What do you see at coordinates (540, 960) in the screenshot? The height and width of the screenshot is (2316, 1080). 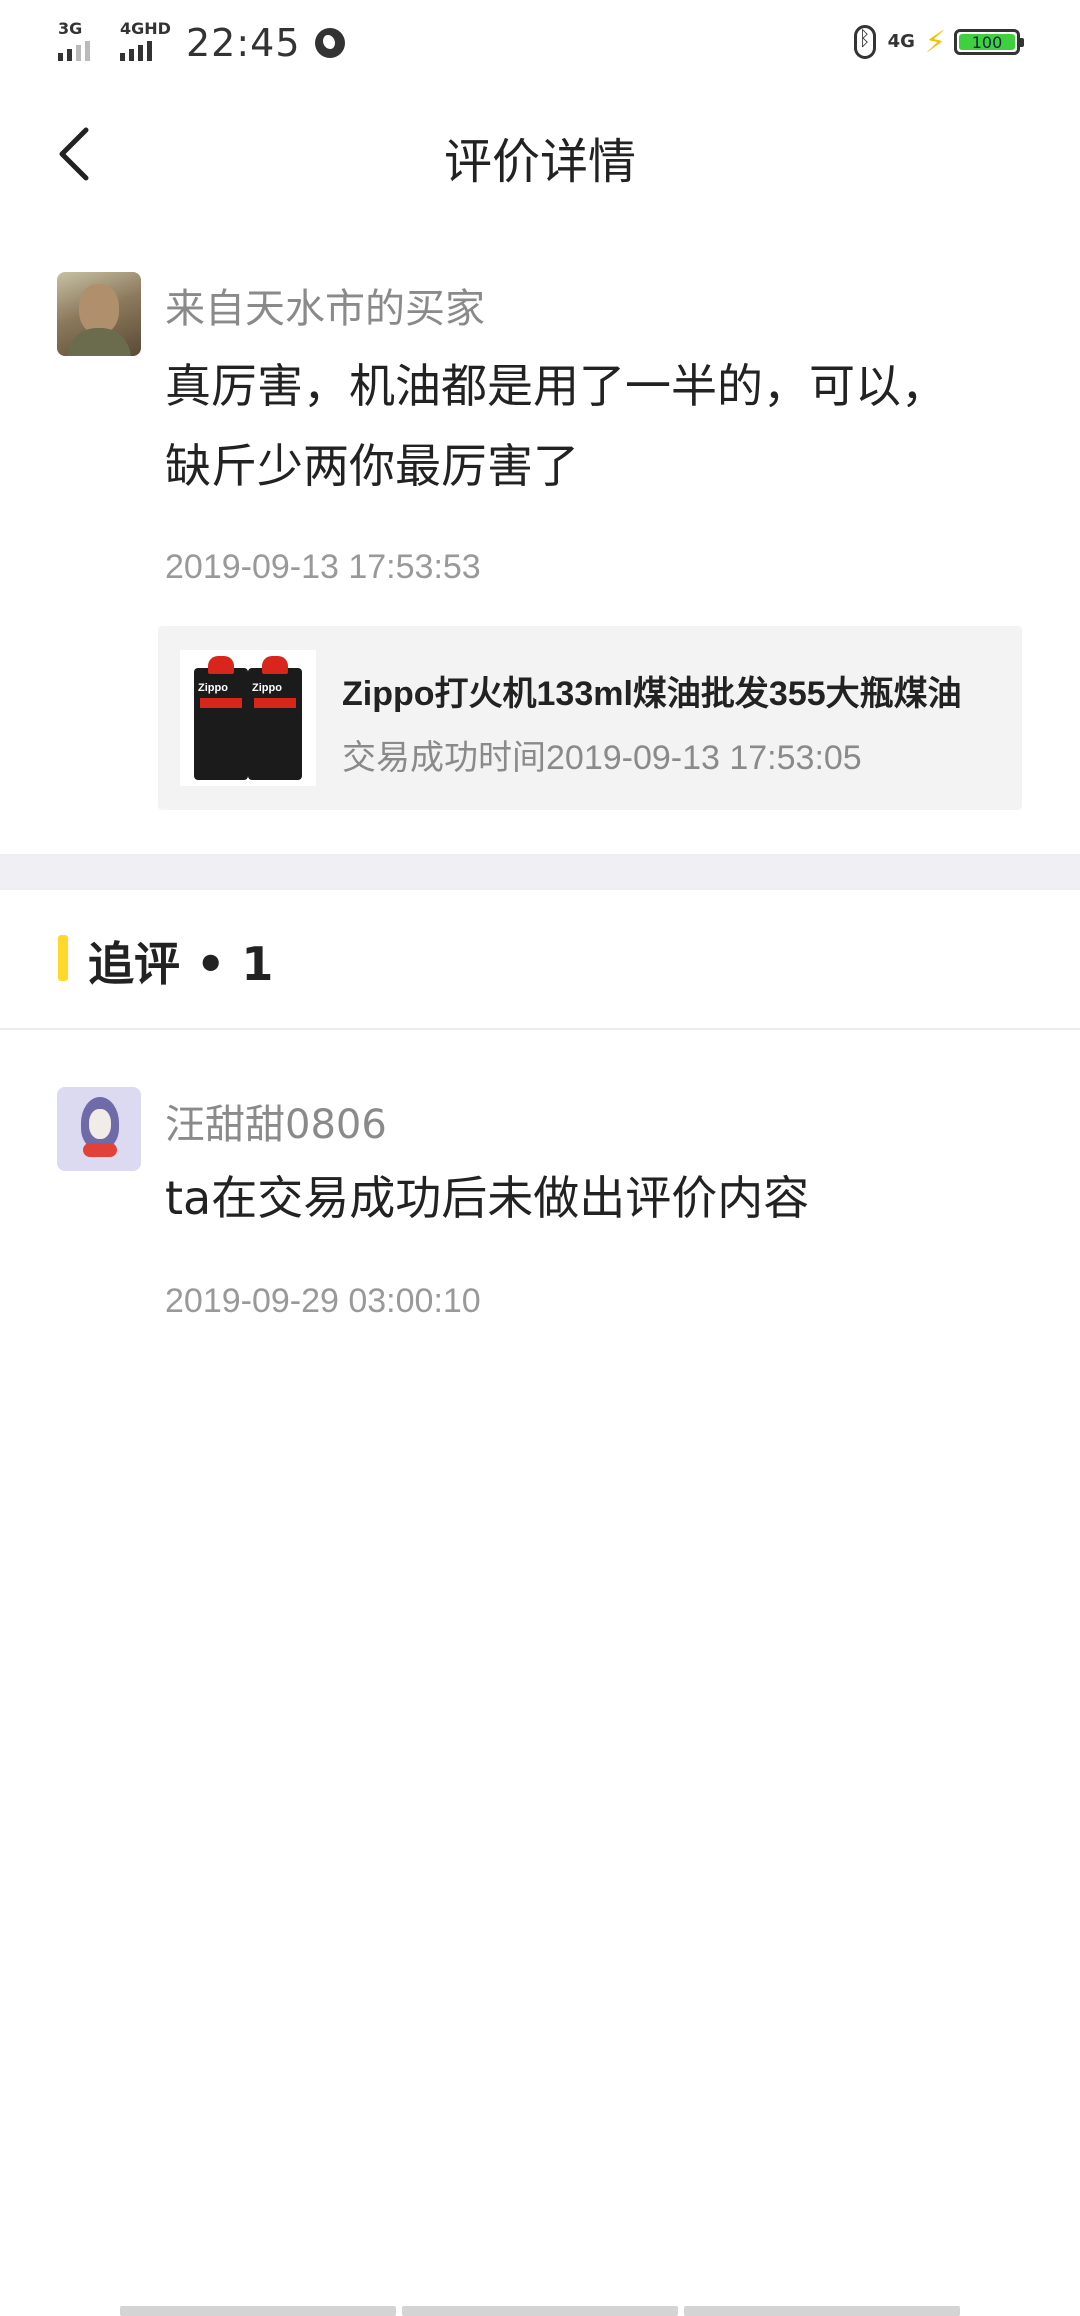 I see `followup-section-header: 追评 • 1` at bounding box center [540, 960].